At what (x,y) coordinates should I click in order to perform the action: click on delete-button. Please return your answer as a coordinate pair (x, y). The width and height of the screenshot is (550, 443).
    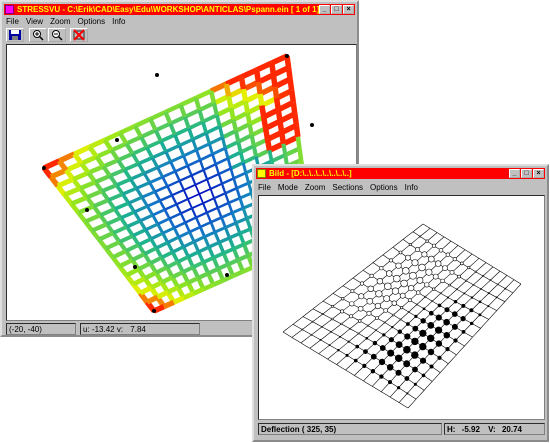
    Looking at the image, I should click on (79, 35).